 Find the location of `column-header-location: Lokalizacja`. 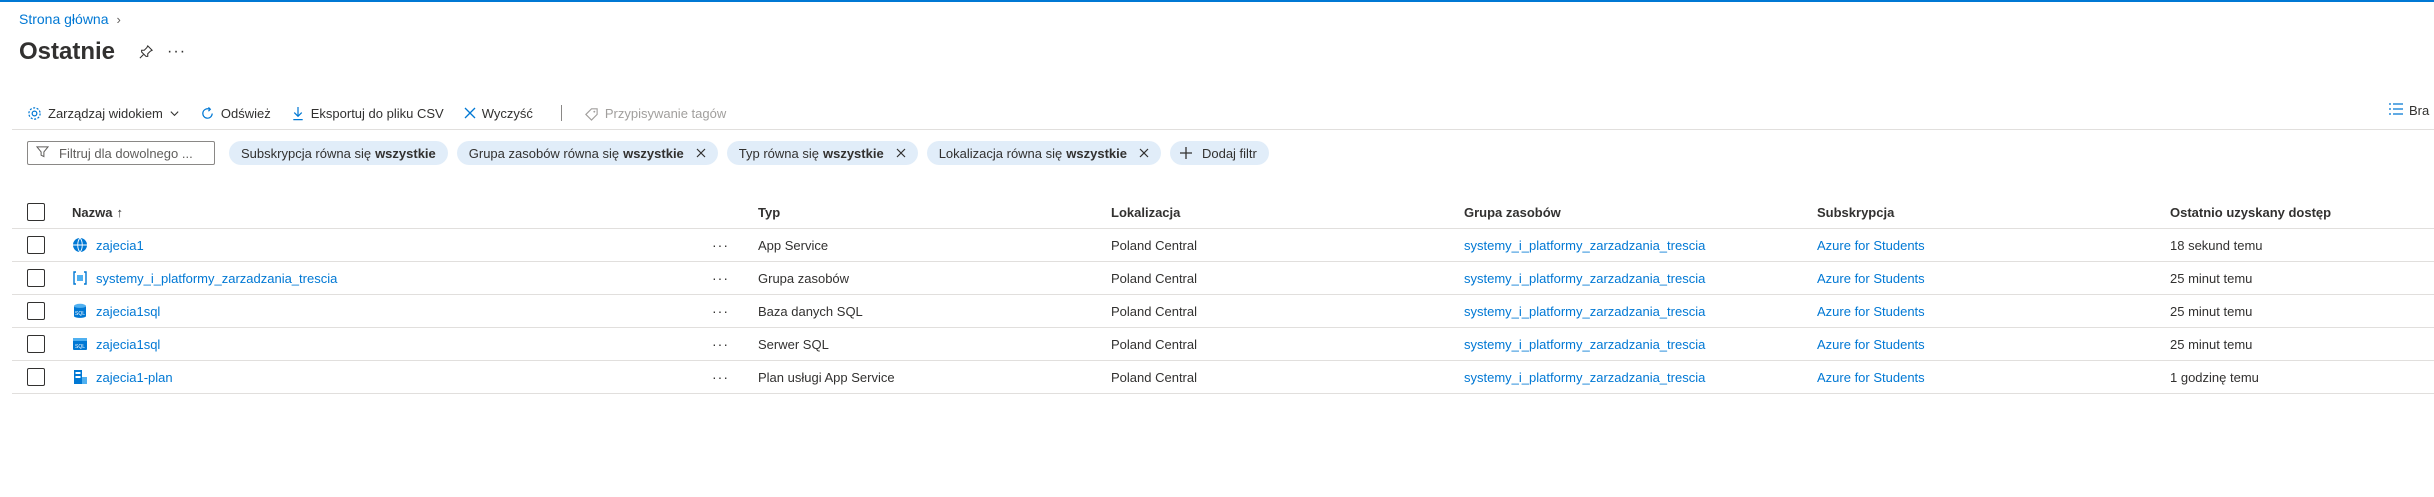

column-header-location: Lokalizacja is located at coordinates (1145, 212).